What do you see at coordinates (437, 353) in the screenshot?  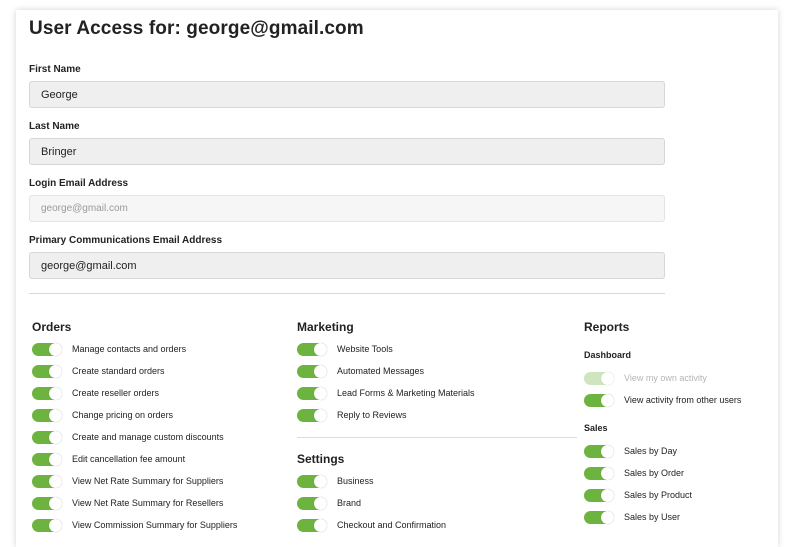 I see `permission-row-website-tools: Website Tools` at bounding box center [437, 353].